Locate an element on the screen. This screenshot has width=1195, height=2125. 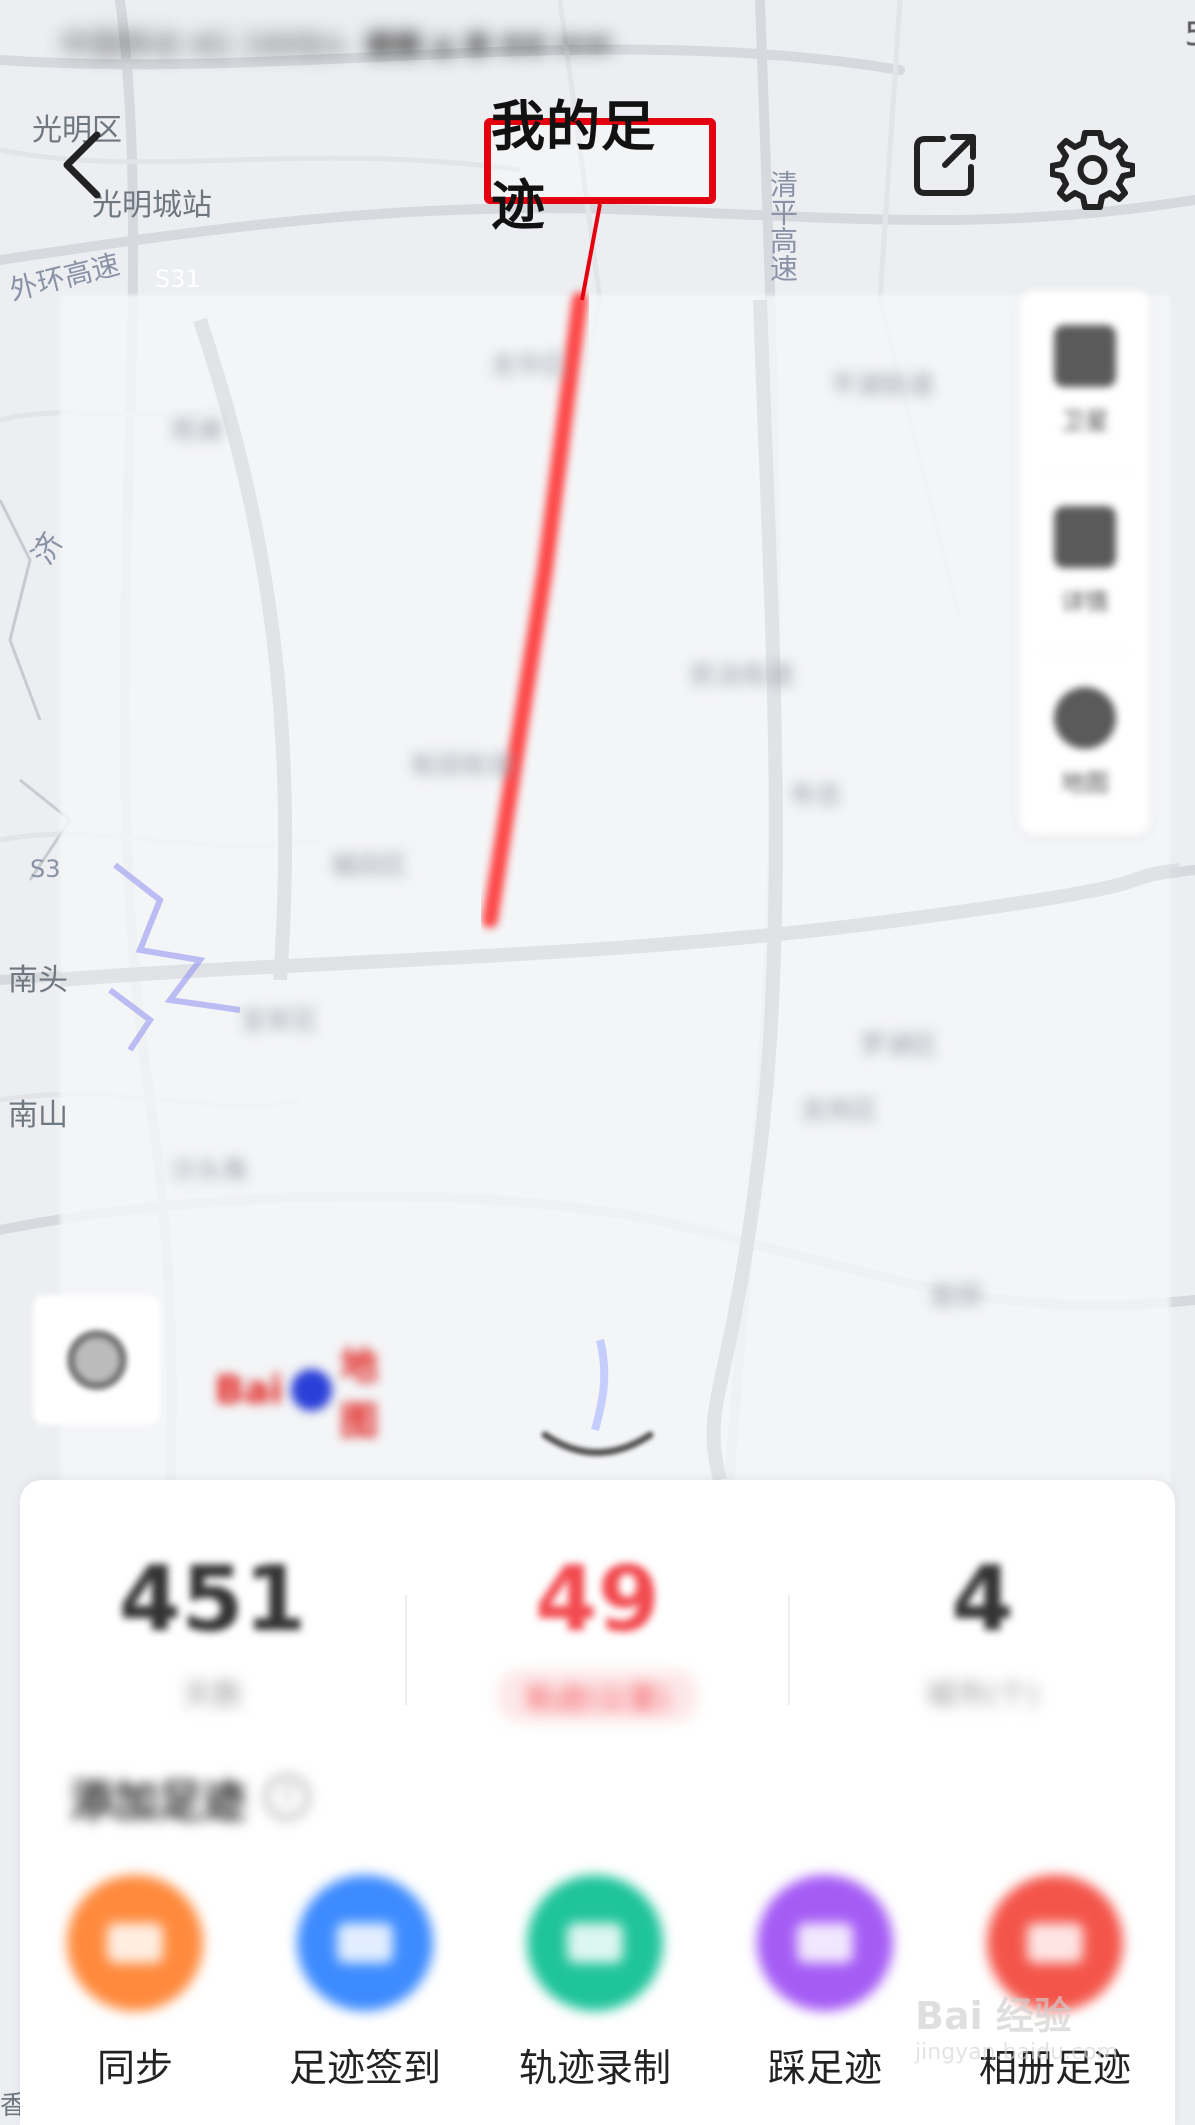
list-icon is located at coordinates (1085, 536).